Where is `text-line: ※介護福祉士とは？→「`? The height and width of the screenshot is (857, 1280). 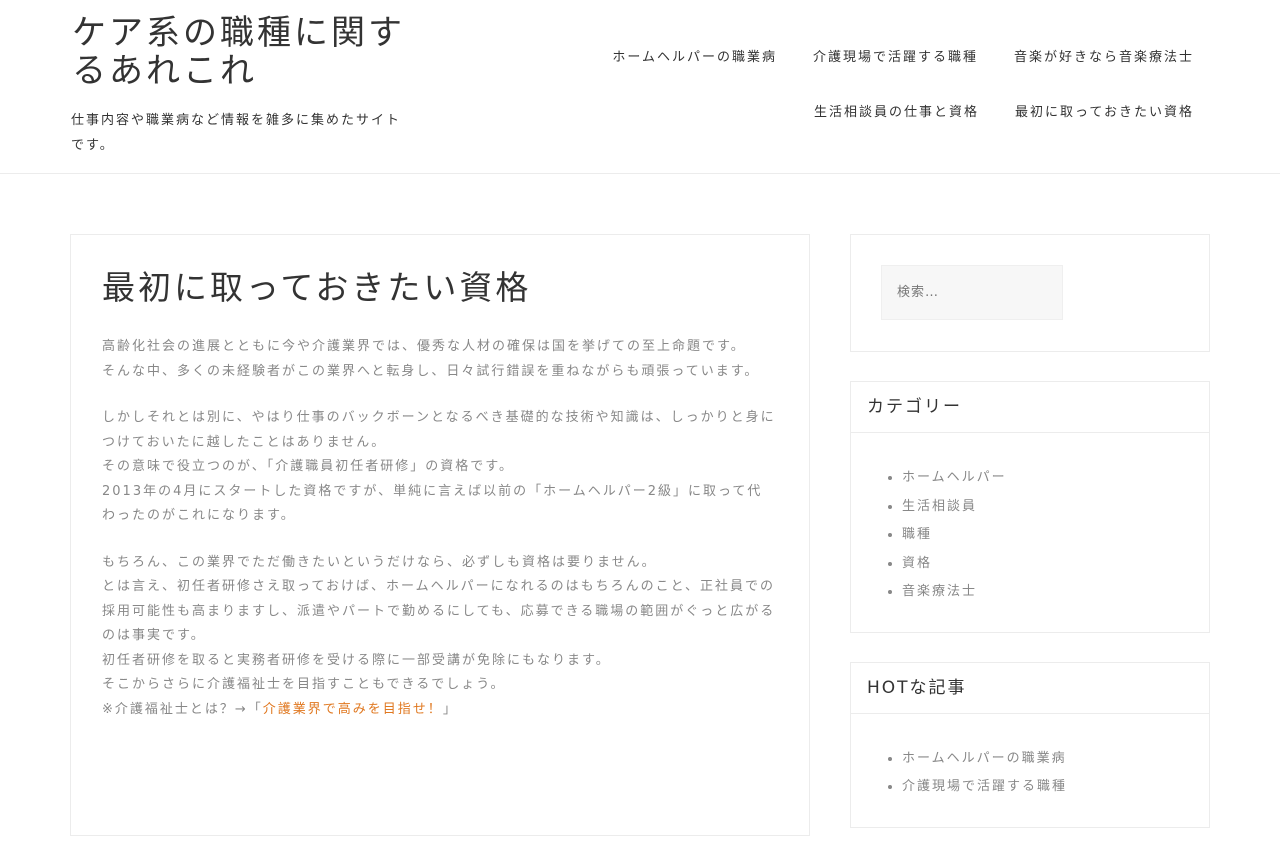
text-line: ※介護福祉士とは？→「 is located at coordinates (182, 709).